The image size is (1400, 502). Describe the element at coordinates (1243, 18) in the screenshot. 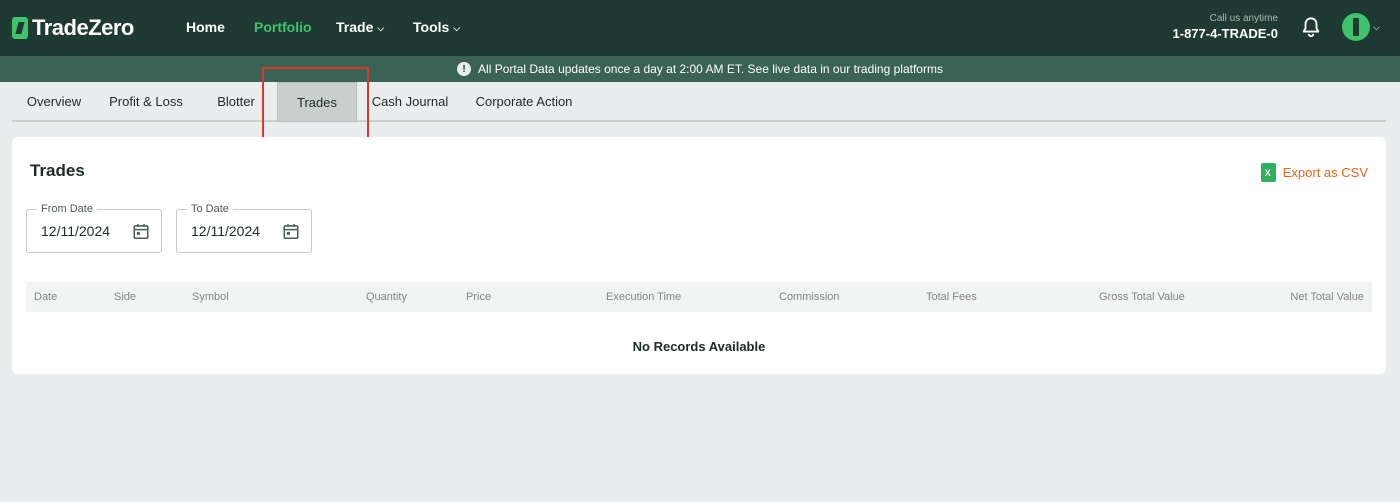

I see `contact-label: Call us anytime` at that location.